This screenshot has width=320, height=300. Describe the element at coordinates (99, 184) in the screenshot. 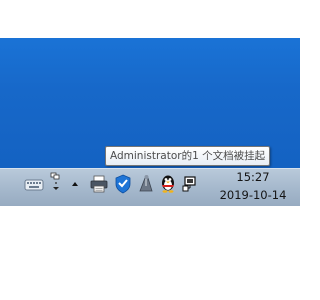

I see `printer-icon` at that location.